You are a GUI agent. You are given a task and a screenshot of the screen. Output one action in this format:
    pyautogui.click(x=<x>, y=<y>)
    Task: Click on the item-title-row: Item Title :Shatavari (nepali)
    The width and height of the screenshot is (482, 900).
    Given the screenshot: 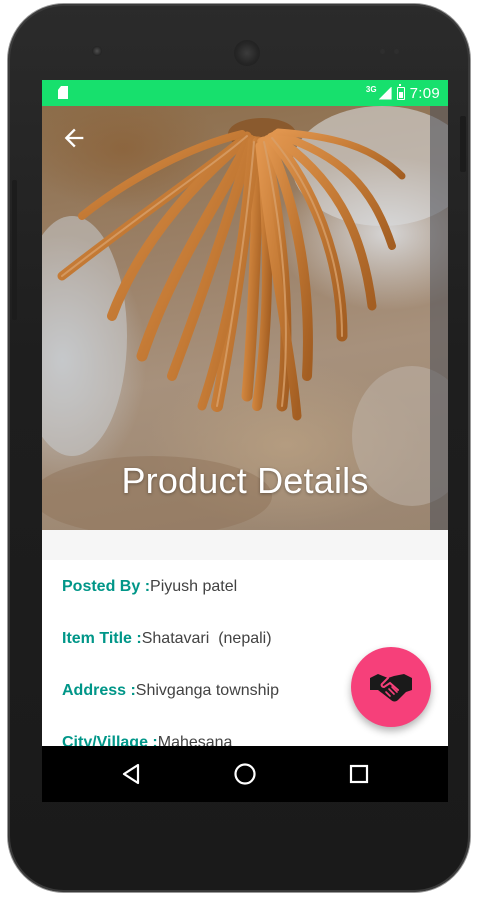 What is the action you would take?
    pyautogui.click(x=167, y=639)
    